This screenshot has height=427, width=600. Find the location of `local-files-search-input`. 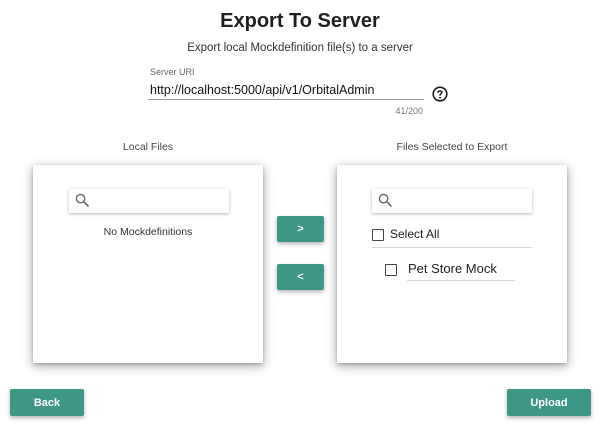

local-files-search-input is located at coordinates (160, 201).